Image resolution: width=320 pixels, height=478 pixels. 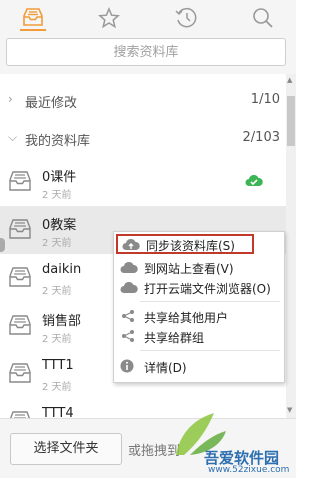 What do you see at coordinates (62, 321) in the screenshot?
I see `library-name: 销售部` at bounding box center [62, 321].